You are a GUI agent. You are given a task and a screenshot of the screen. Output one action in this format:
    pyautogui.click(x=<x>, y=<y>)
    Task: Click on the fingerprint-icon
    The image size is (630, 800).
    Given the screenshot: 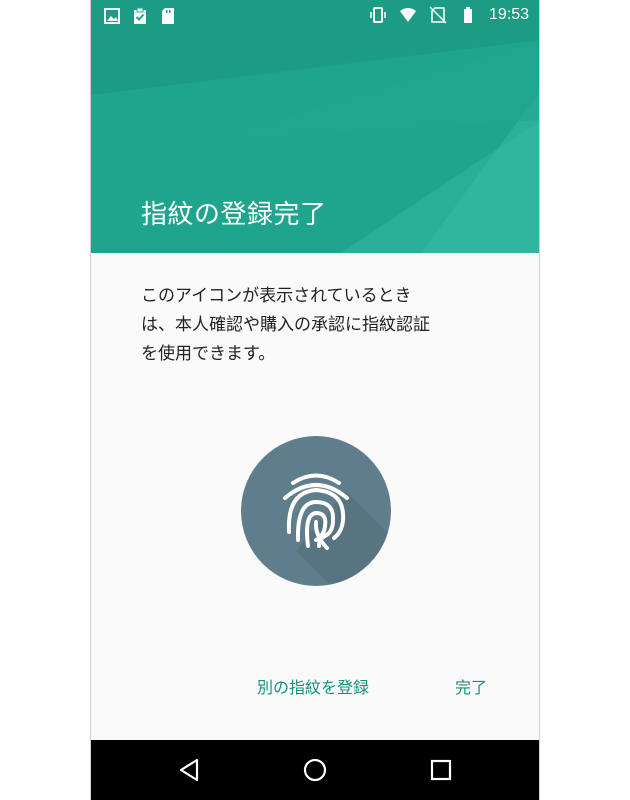 What is the action you would take?
    pyautogui.click(x=337, y=529)
    